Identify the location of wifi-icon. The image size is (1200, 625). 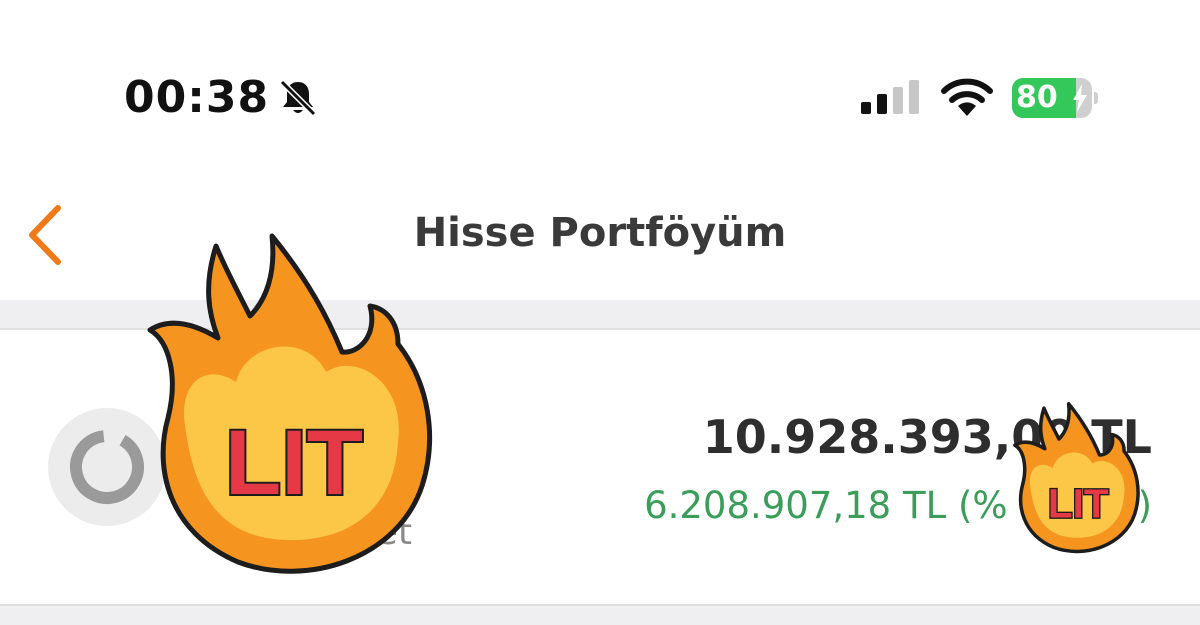
(967, 97).